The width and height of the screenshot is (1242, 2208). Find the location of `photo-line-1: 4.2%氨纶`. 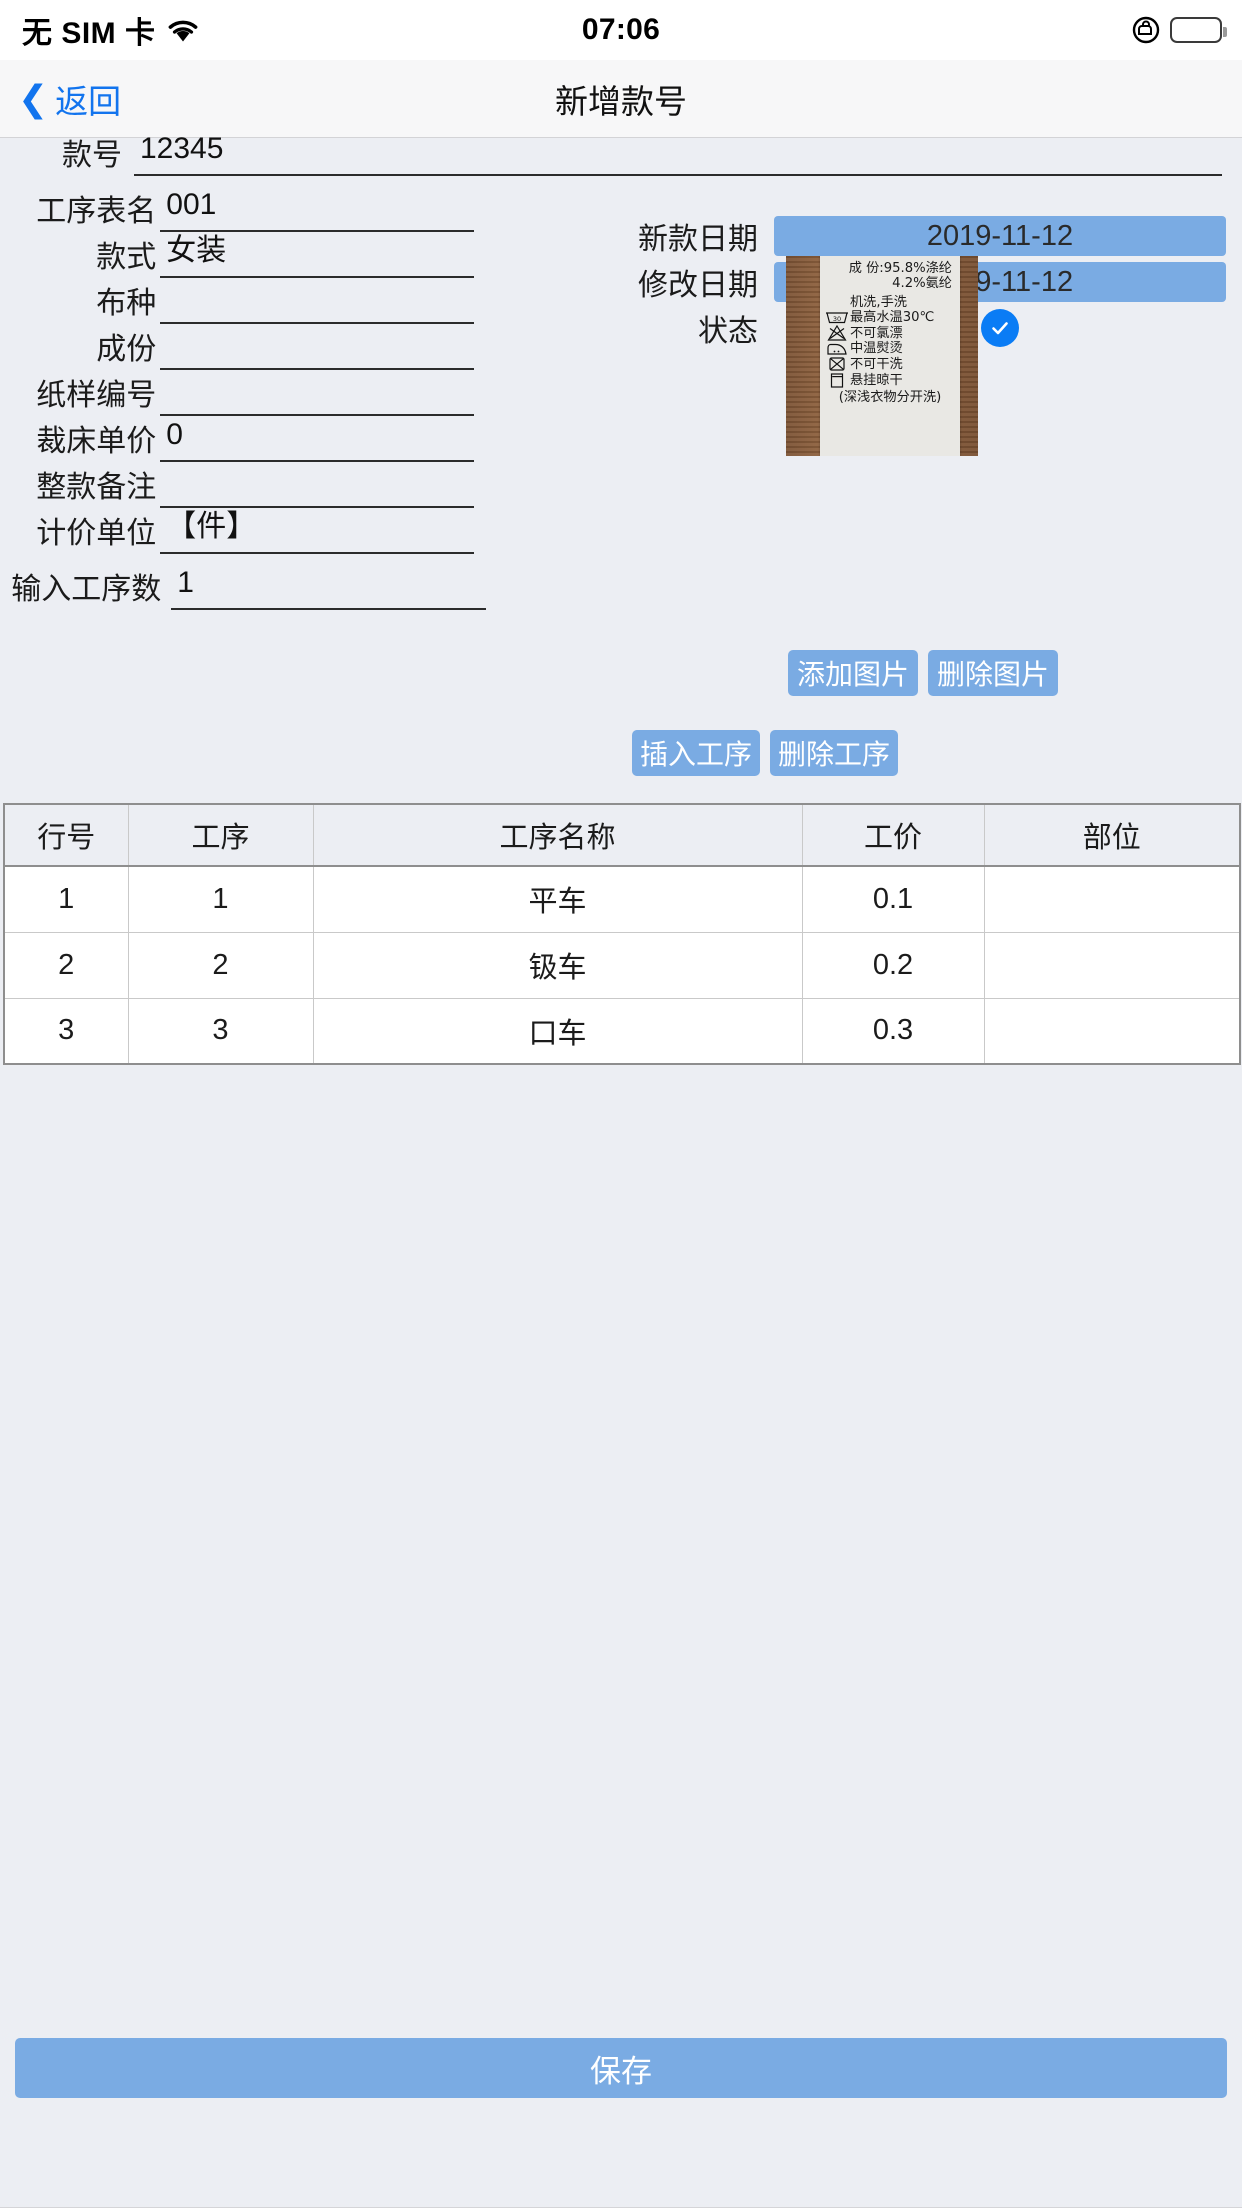

photo-line-1: 4.2%氨纶 is located at coordinates (922, 284).